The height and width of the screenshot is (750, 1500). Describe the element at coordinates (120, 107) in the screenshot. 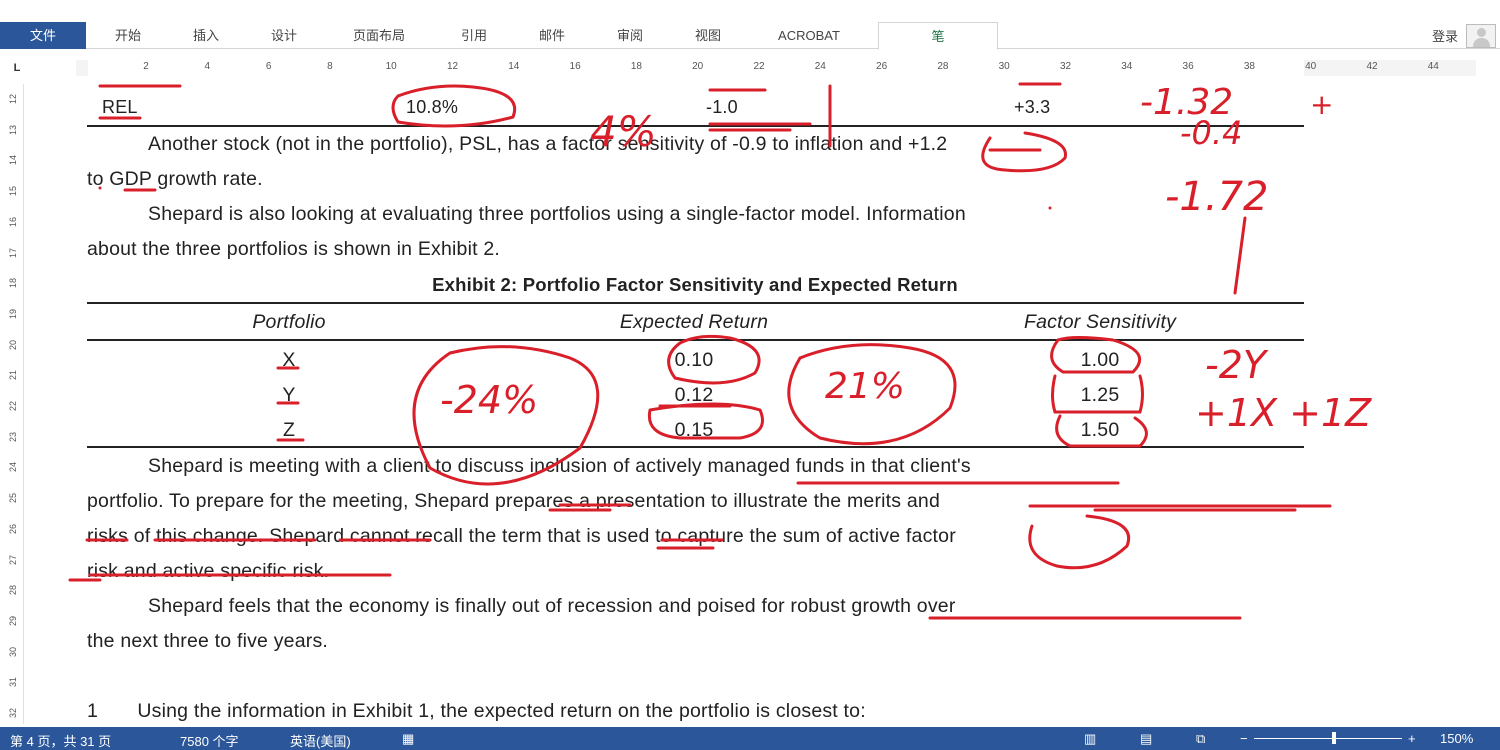

I see `rel-stock: REL` at that location.